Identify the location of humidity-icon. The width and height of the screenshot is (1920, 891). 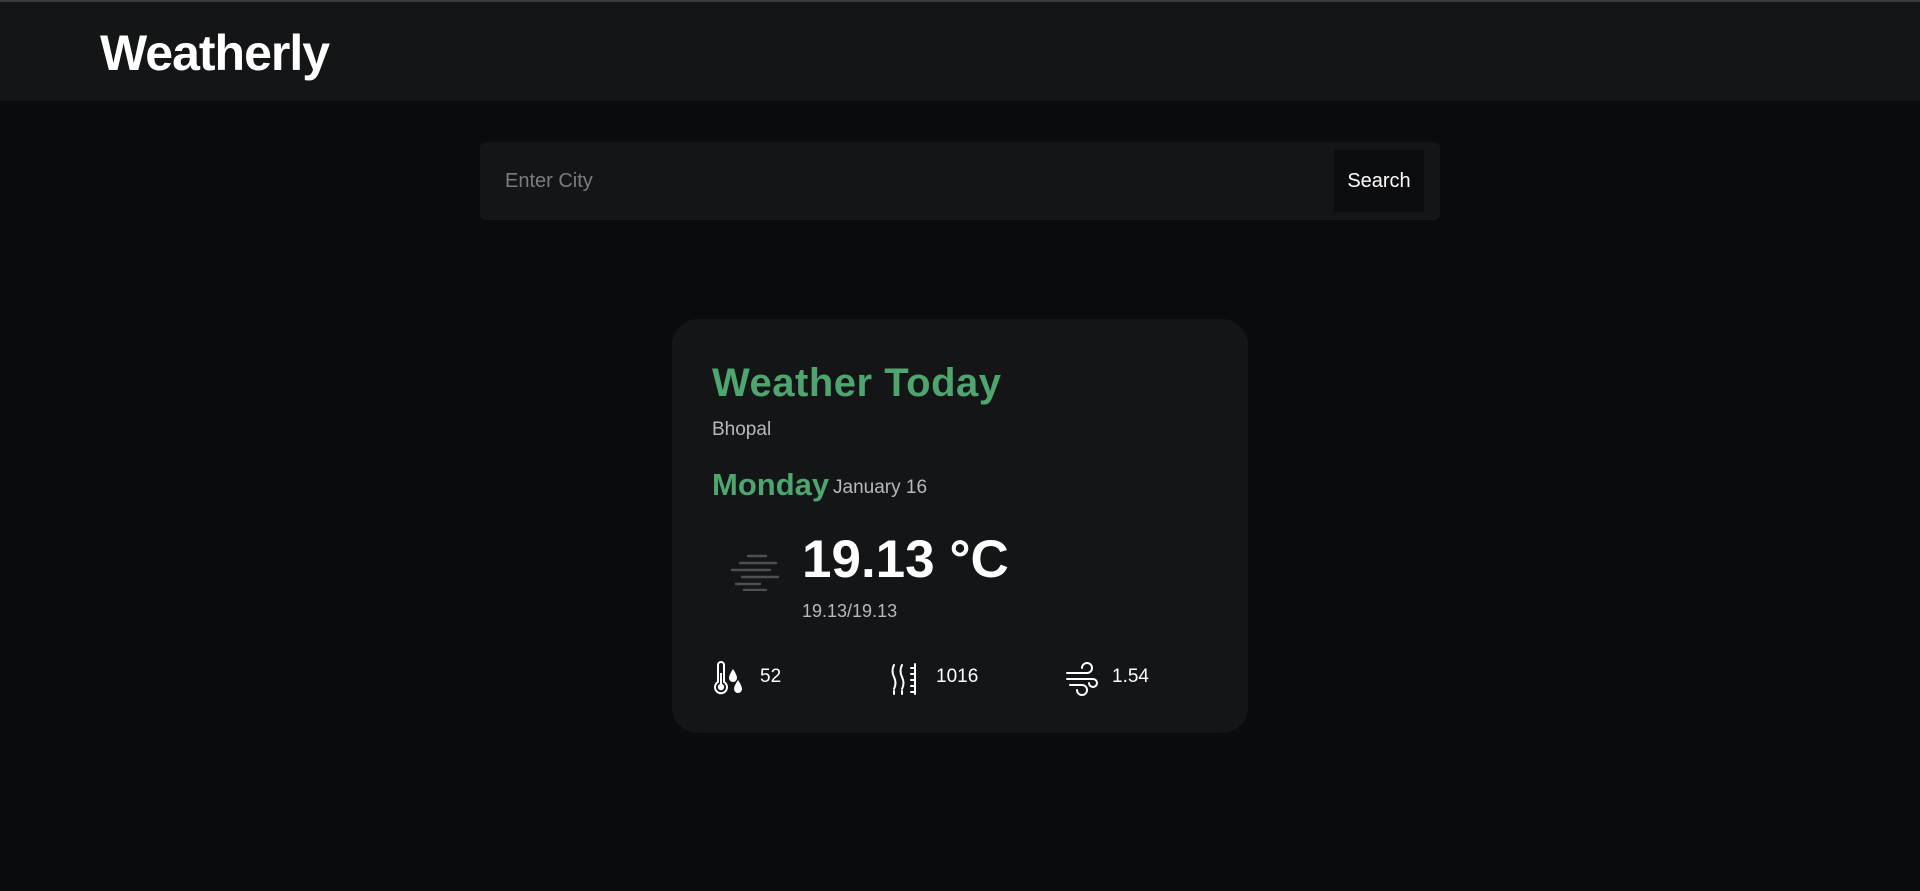
(728, 678).